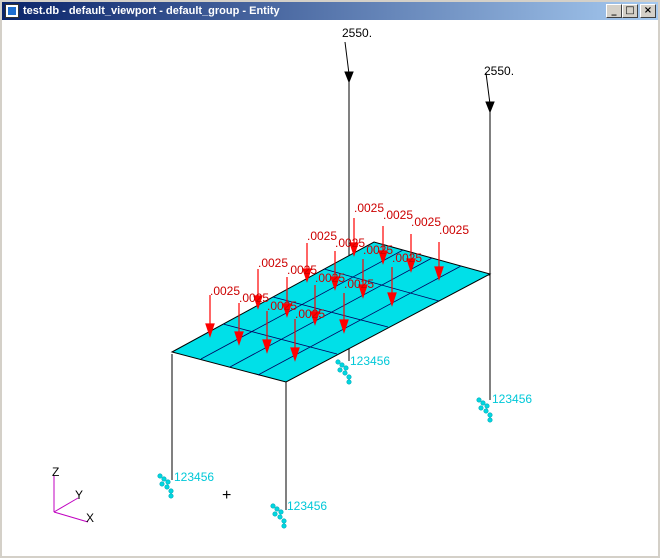 This screenshot has height=558, width=660. Describe the element at coordinates (648, 11) in the screenshot. I see `close-button: ×` at that location.